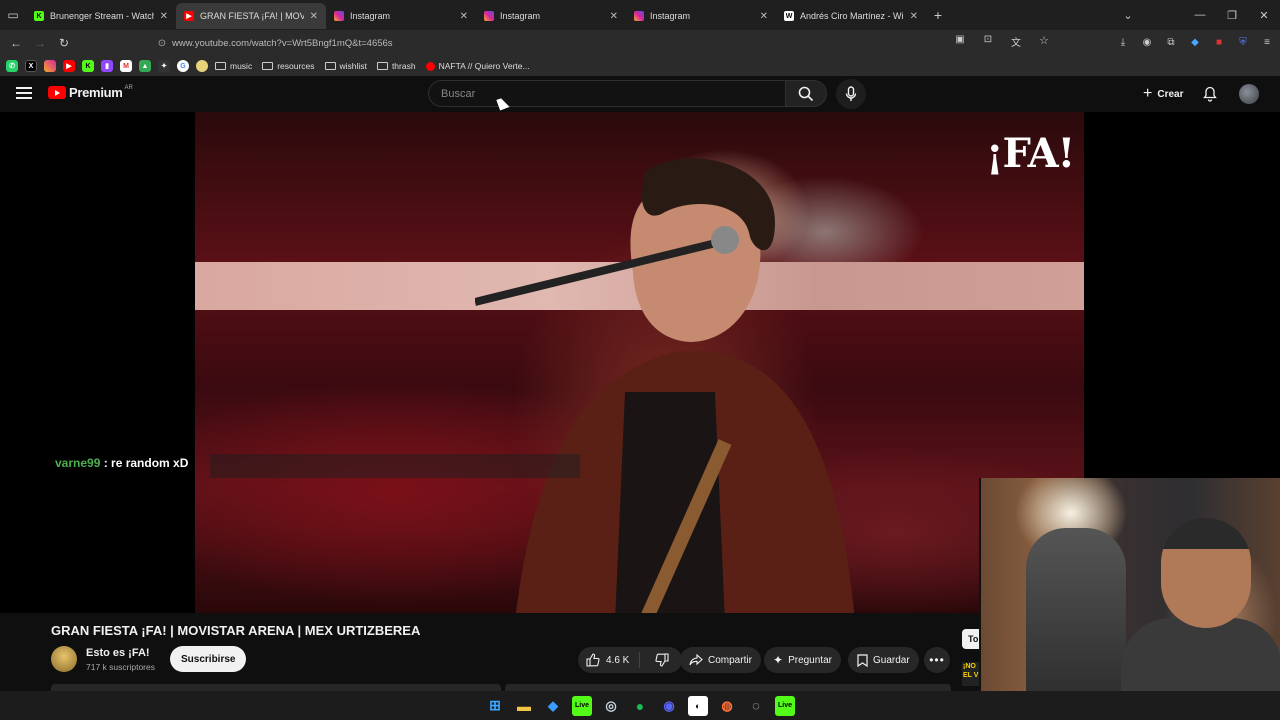 Image resolution: width=1280 pixels, height=720 pixels. I want to click on notifications-button, so click(1210, 94).